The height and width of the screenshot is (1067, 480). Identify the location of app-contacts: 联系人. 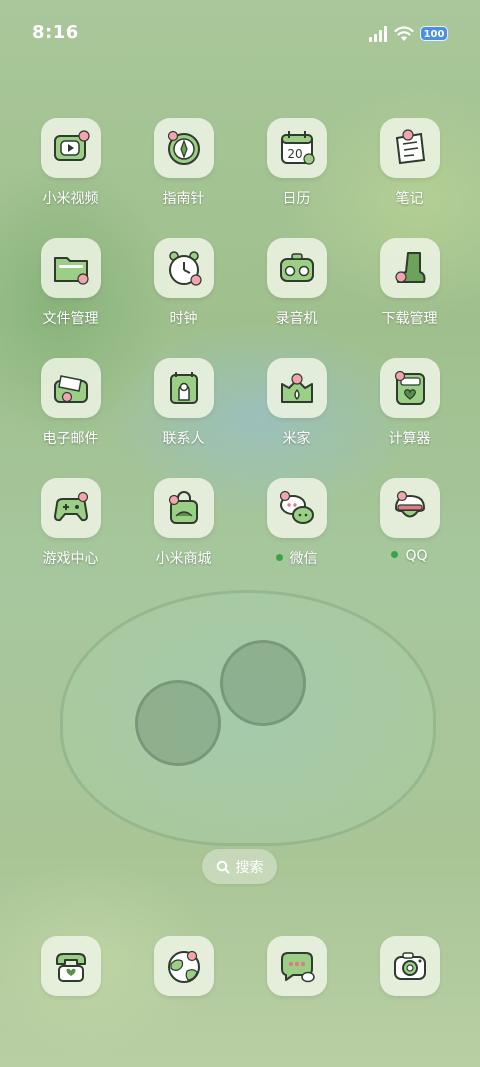
(183, 403).